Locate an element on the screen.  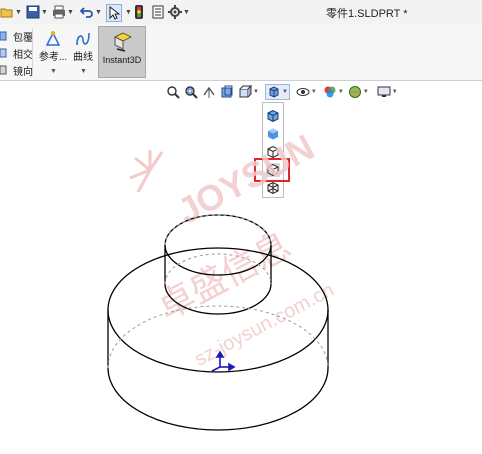
base-bottom-edge is located at coordinates (218, 399).